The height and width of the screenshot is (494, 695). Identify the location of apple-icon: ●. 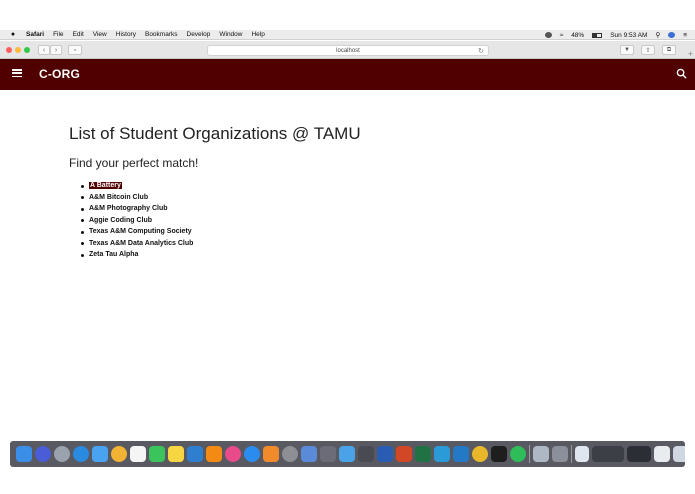
(13, 34).